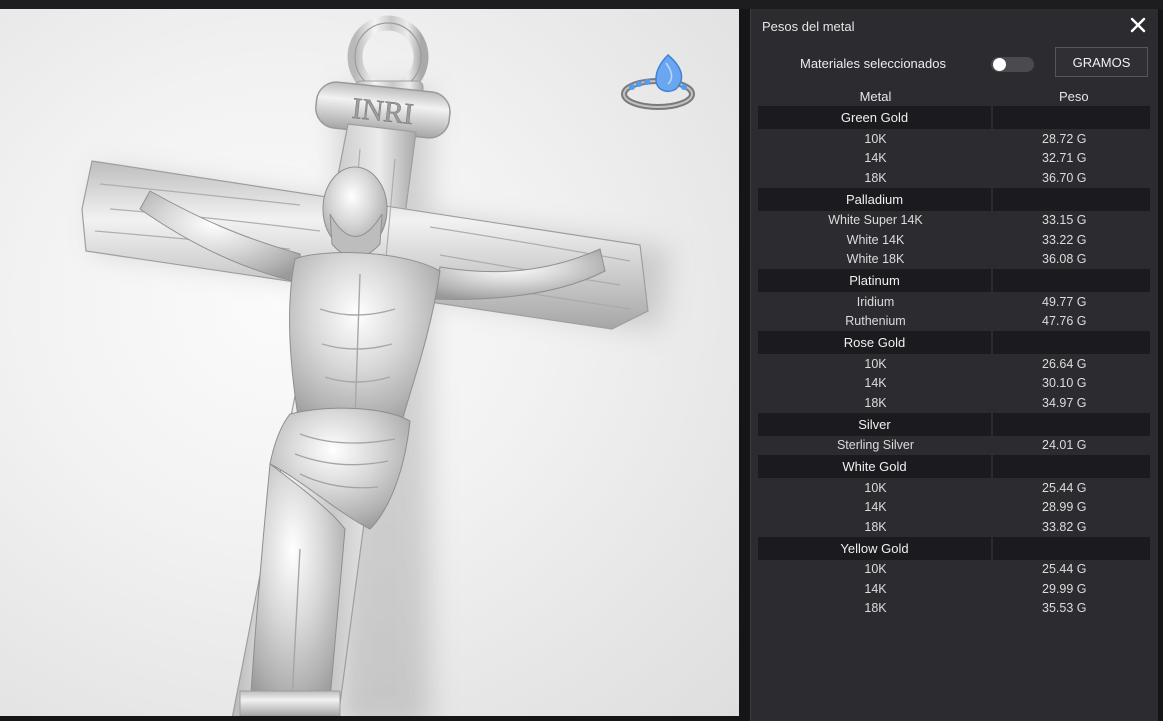 The height and width of the screenshot is (721, 1163). What do you see at coordinates (808, 26) in the screenshot?
I see `panel-title: Pesos del metal` at bounding box center [808, 26].